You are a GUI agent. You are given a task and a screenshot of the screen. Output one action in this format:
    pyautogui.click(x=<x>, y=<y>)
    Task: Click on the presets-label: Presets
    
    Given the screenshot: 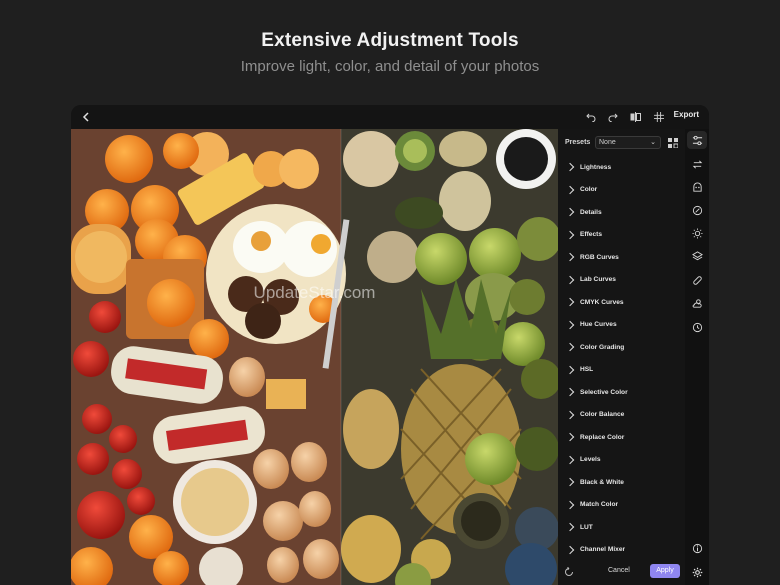 What is the action you would take?
    pyautogui.click(x=578, y=142)
    